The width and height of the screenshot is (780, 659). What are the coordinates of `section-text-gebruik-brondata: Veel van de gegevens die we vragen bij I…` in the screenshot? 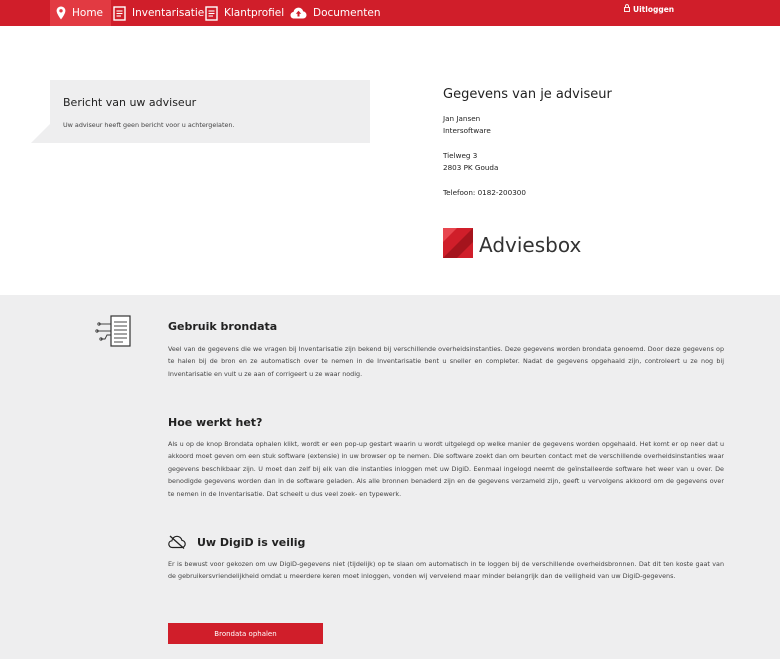 It's located at (446, 361).